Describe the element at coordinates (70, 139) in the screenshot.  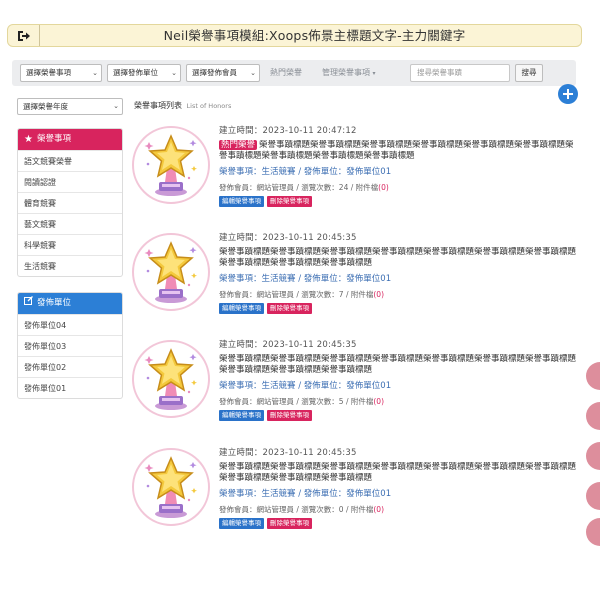
I see `honor-items-header: ★ 榮譽事項` at that location.